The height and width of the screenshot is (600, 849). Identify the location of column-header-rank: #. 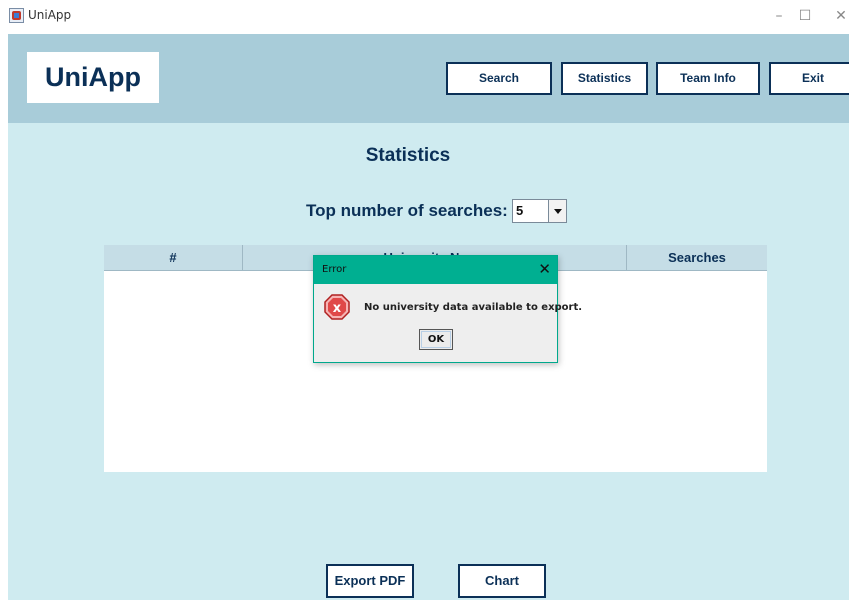
(173, 258).